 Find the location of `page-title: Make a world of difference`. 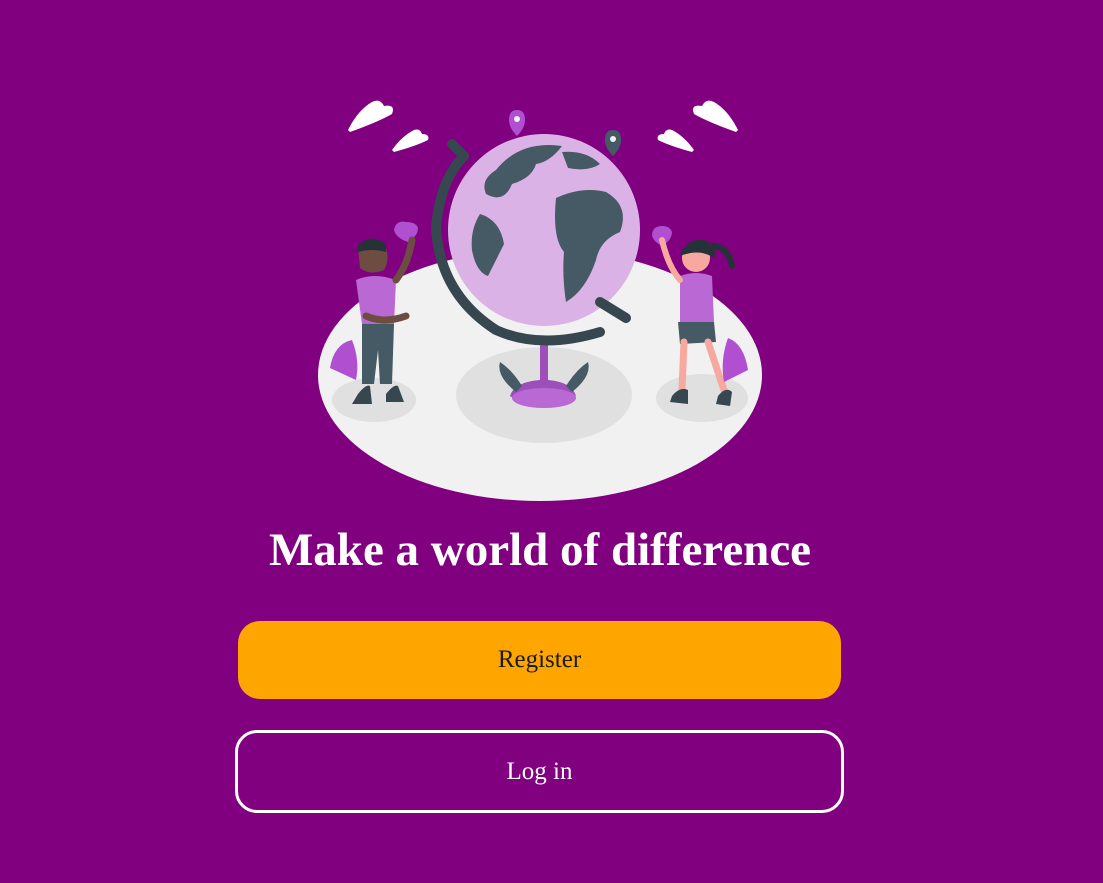

page-title: Make a world of difference is located at coordinates (540, 550).